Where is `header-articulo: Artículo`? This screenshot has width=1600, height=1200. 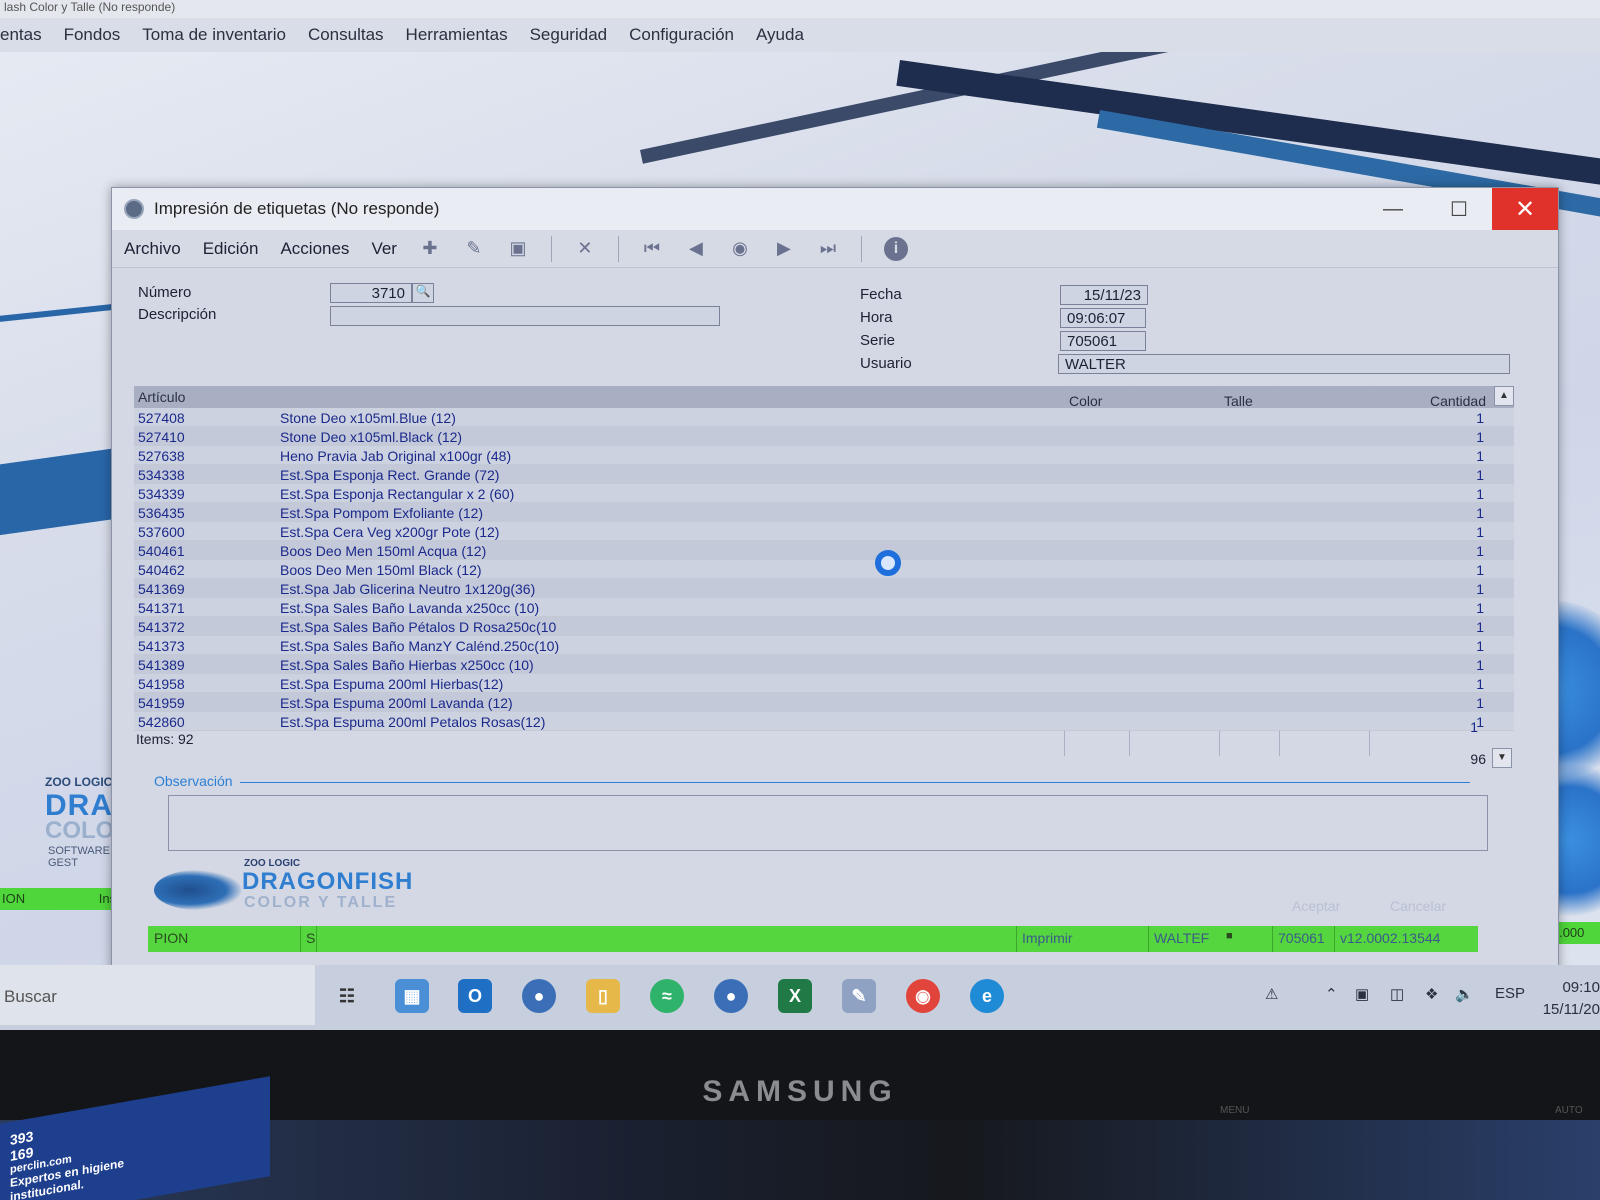 header-articulo: Artículo is located at coordinates (161, 397).